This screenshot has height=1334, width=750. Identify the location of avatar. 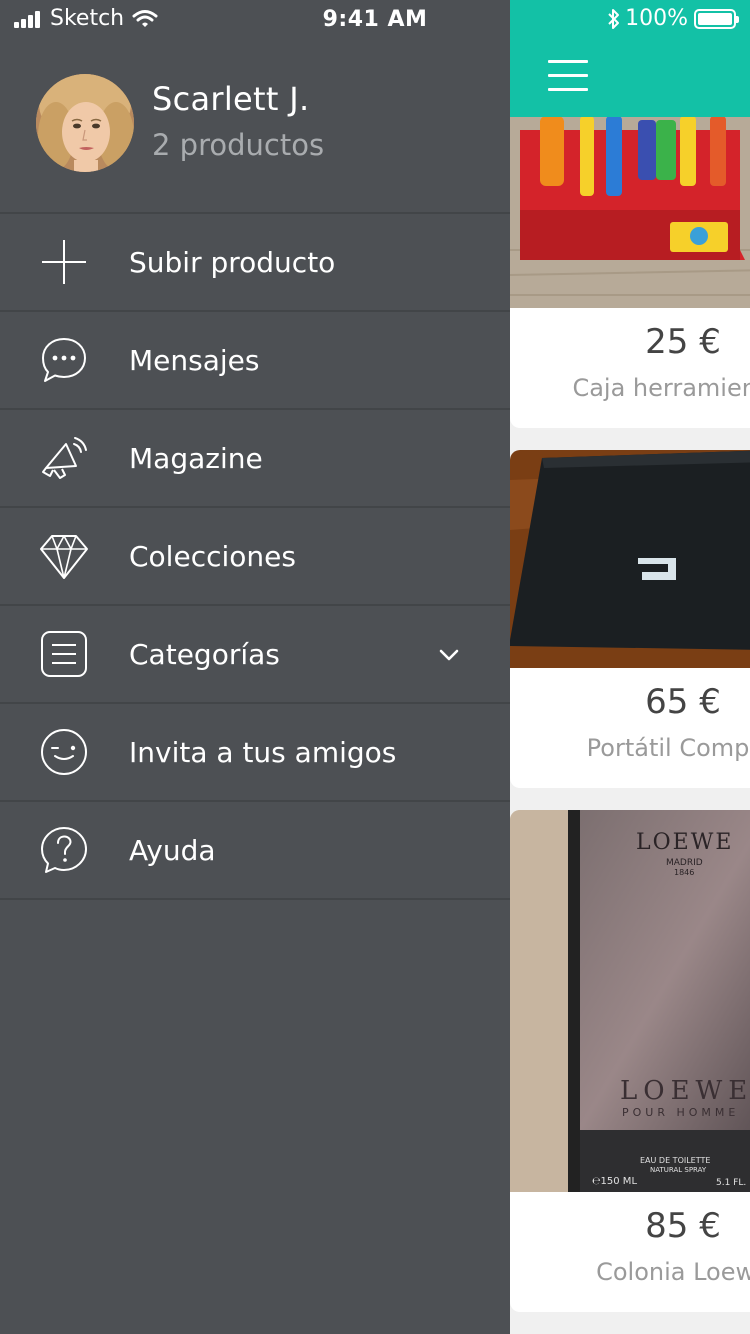
(85, 123).